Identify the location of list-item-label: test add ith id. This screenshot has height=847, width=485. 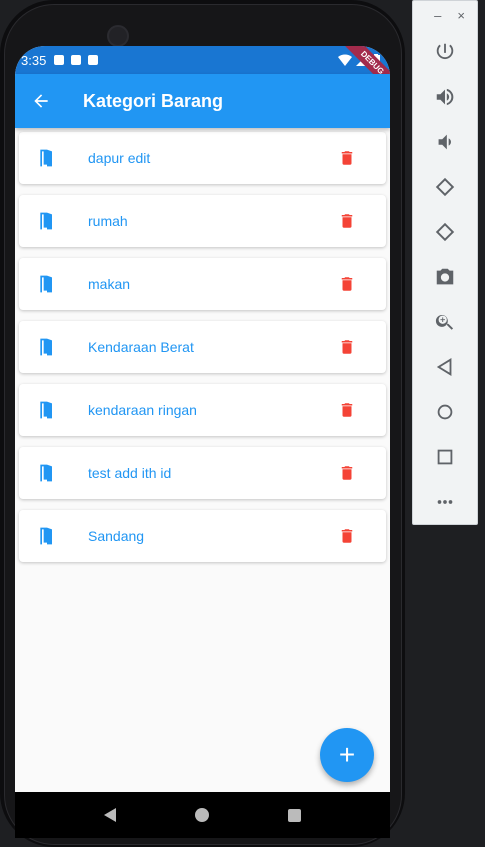
(130, 473).